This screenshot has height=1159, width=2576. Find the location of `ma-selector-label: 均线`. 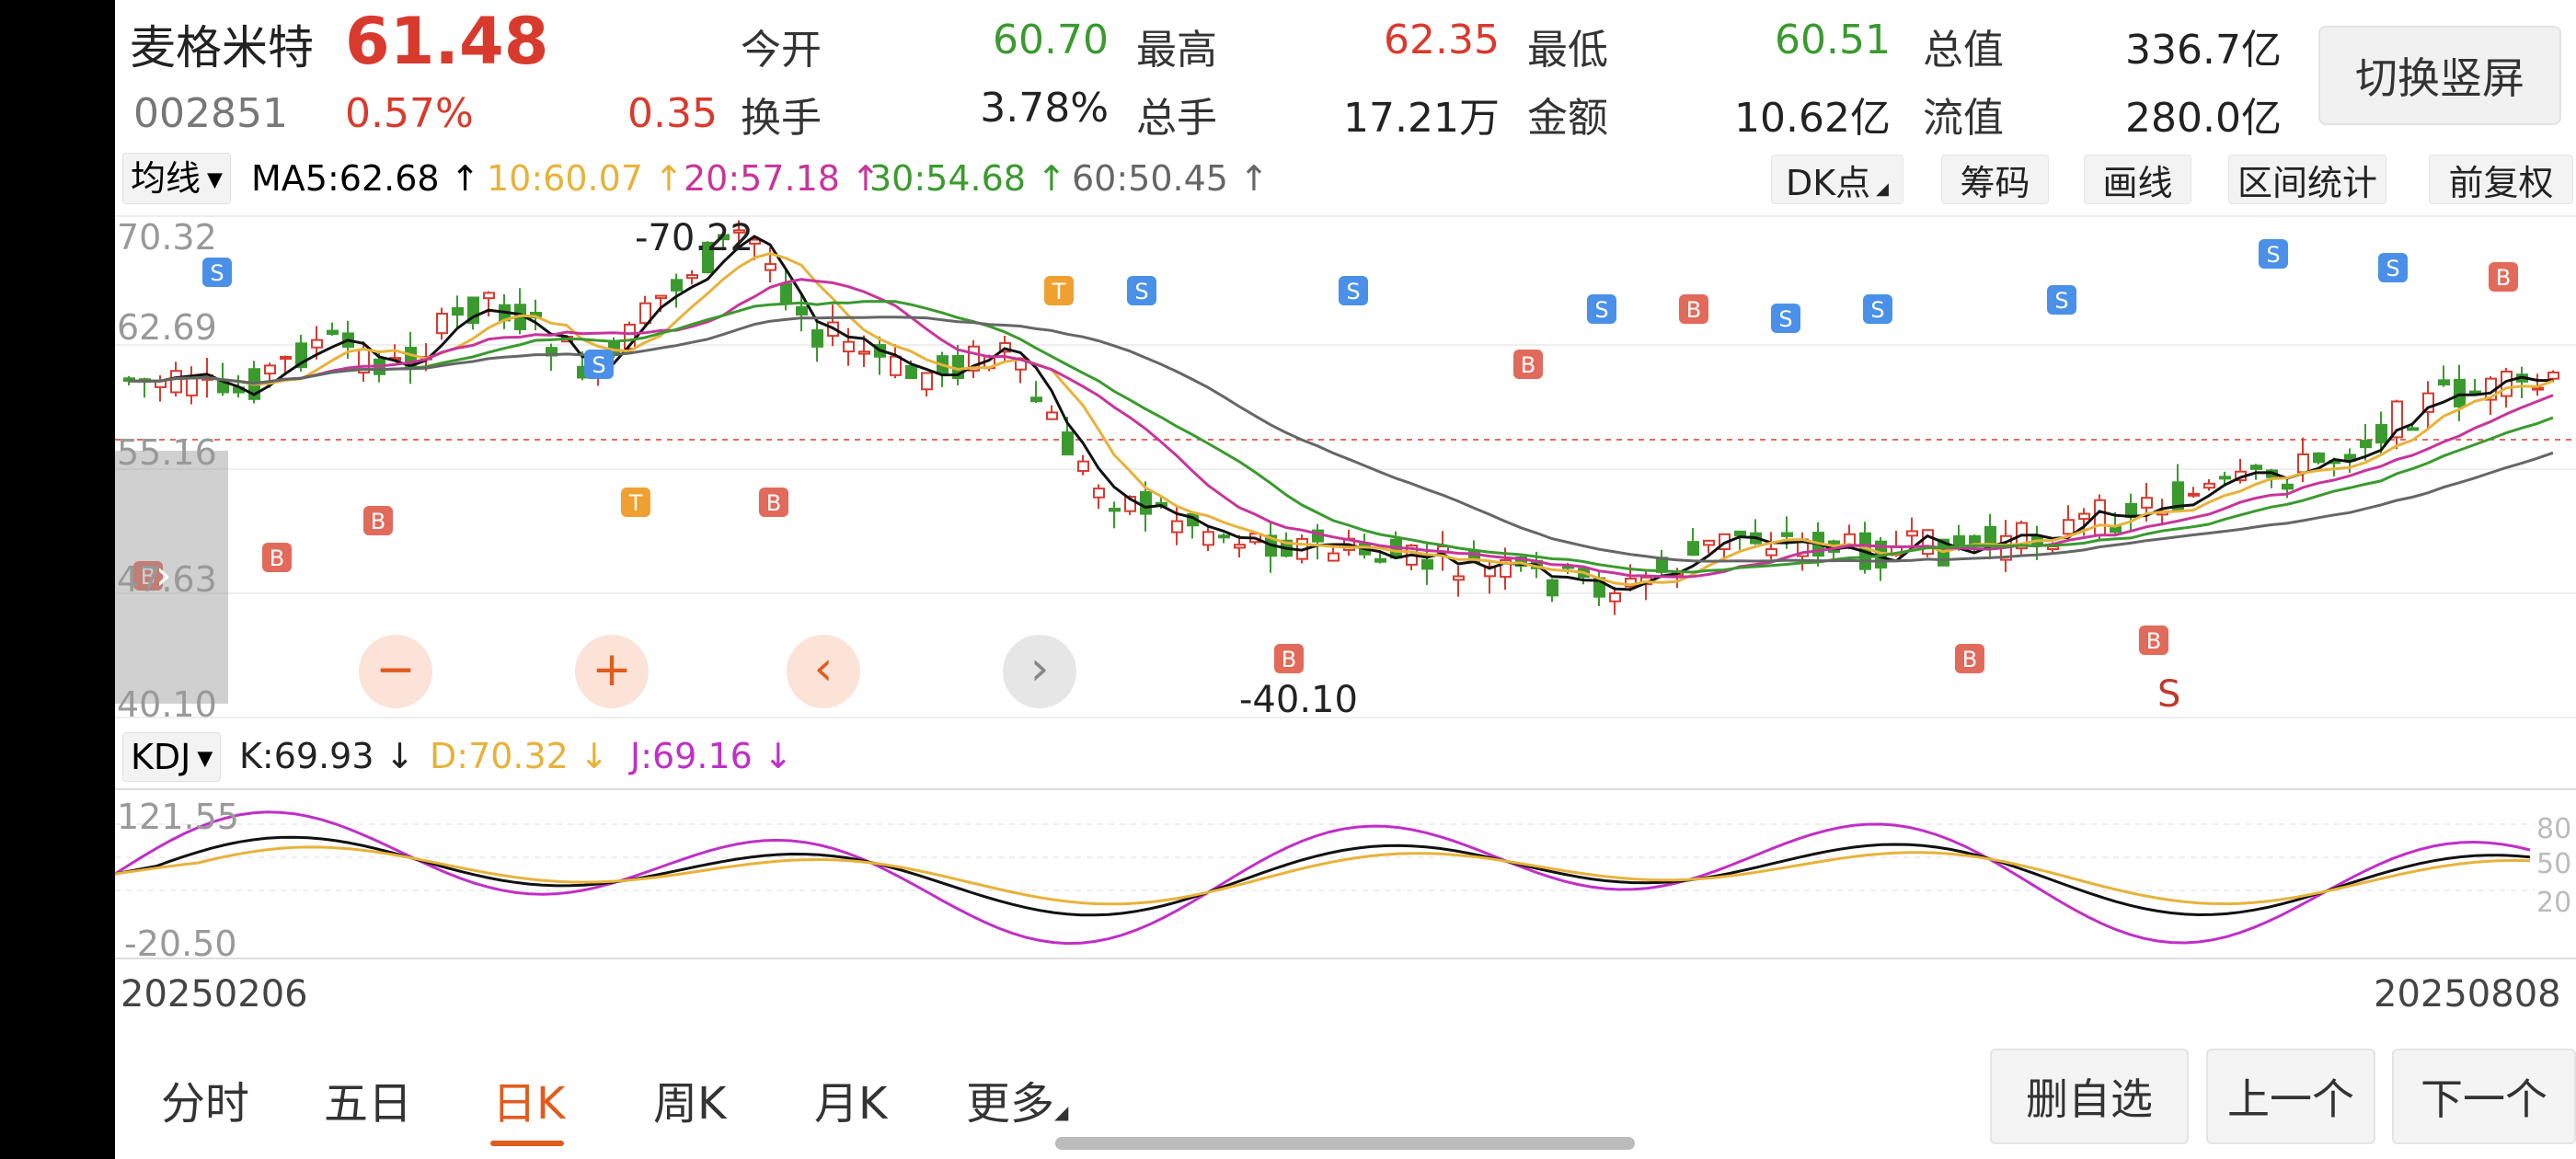

ma-selector-label: 均线 is located at coordinates (166, 178).